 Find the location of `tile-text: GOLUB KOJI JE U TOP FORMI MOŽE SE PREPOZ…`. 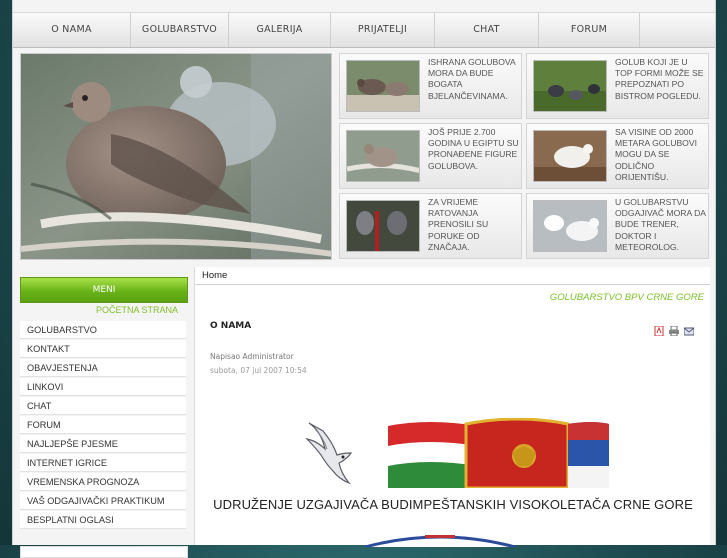

tile-text: GOLUB KOJI JE U TOP FORMI MOŽE SE PREPOZ… is located at coordinates (659, 79).